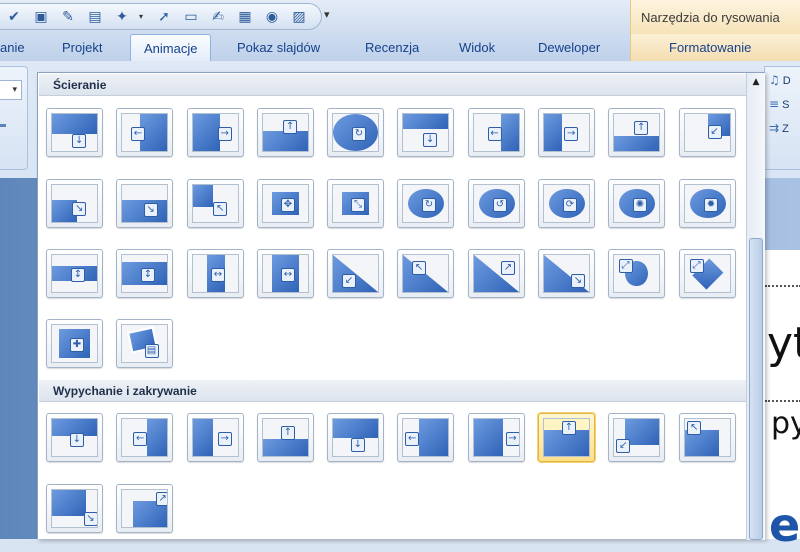  I want to click on transition-wipe-27: ↗, so click(496, 273).